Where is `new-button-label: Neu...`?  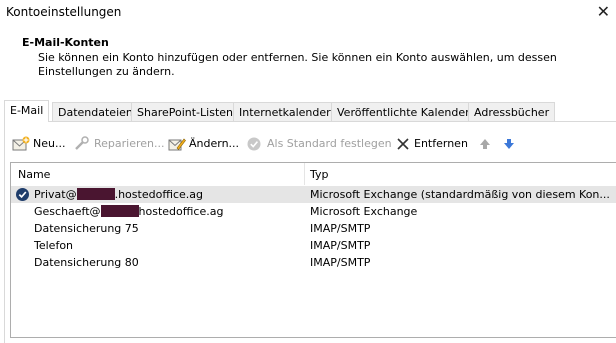
new-button-label: Neu... is located at coordinates (49, 143).